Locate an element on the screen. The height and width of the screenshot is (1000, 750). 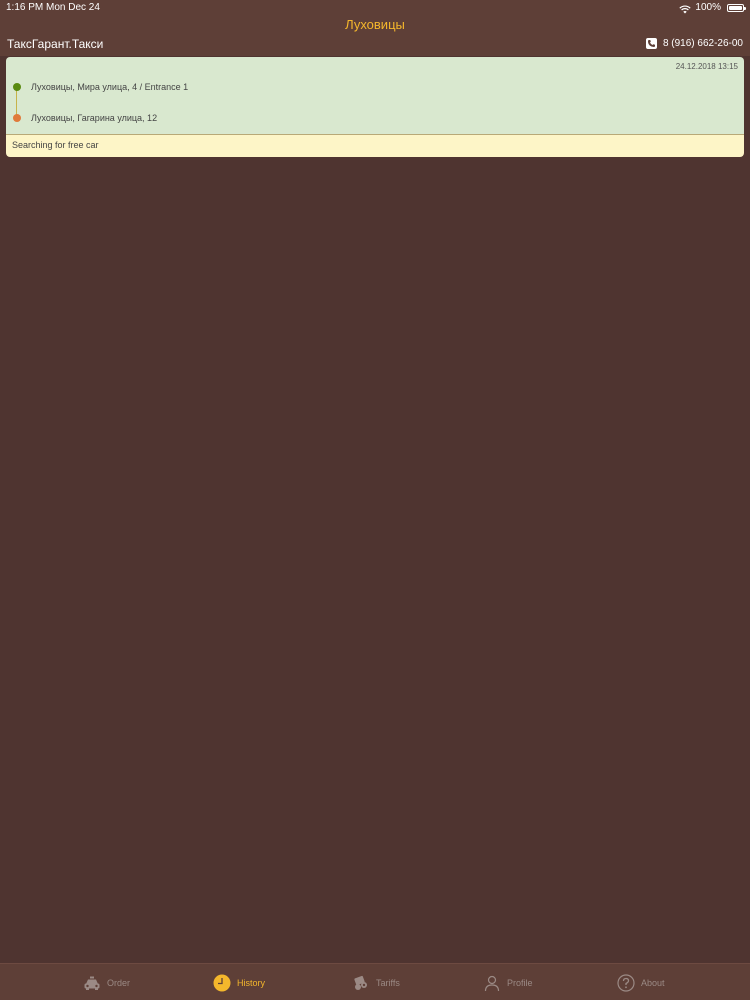
order-date: 24.12.2018 13:15 is located at coordinates (706, 66).